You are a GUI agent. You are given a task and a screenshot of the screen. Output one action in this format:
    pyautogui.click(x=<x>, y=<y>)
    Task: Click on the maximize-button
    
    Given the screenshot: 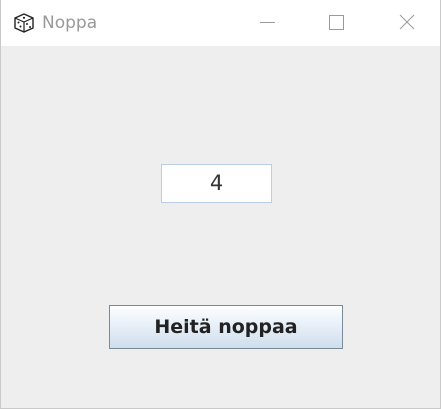 What is the action you would take?
    pyautogui.click(x=336, y=23)
    